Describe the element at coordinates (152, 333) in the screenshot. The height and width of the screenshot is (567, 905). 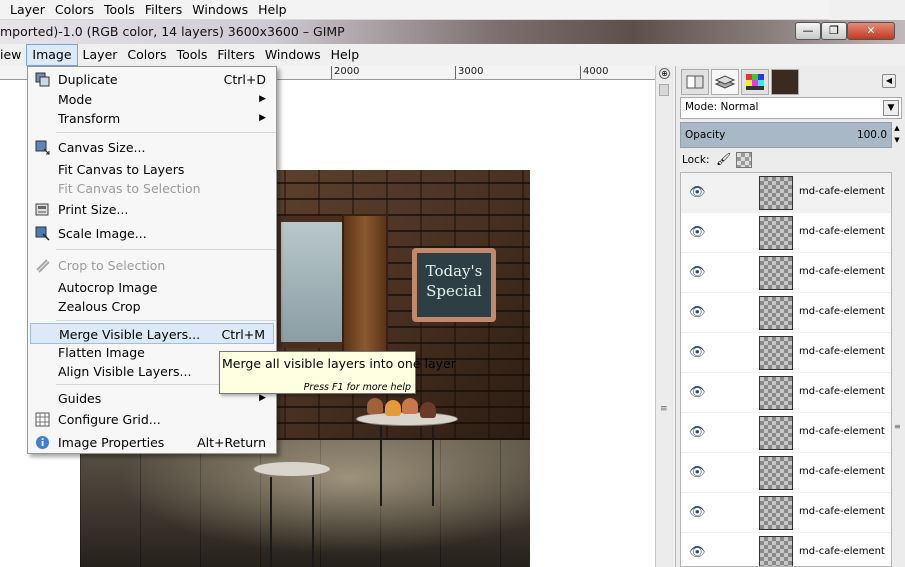
I see `menu-item-merge-visible-layers: Merge Visible Layers... Ctrl+M` at that location.